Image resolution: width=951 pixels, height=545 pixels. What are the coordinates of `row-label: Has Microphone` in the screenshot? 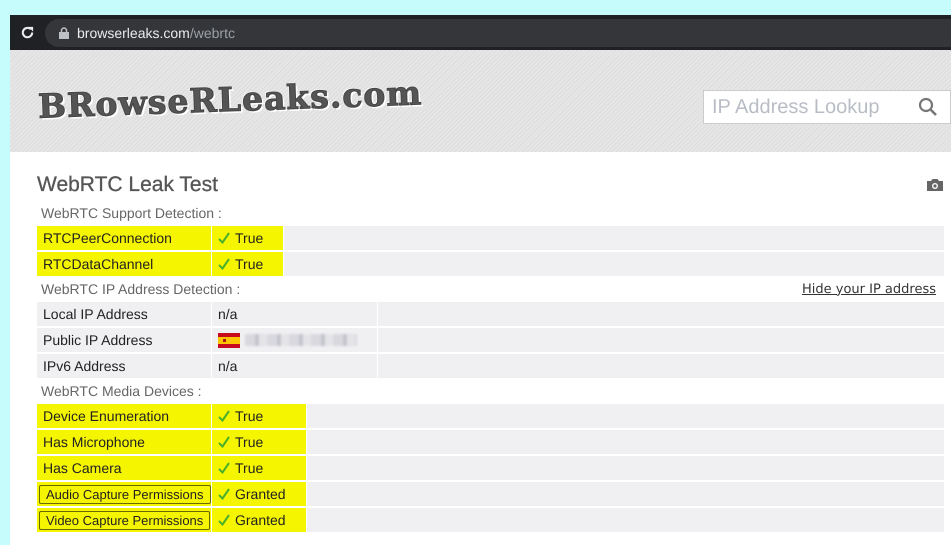 It's located at (94, 442).